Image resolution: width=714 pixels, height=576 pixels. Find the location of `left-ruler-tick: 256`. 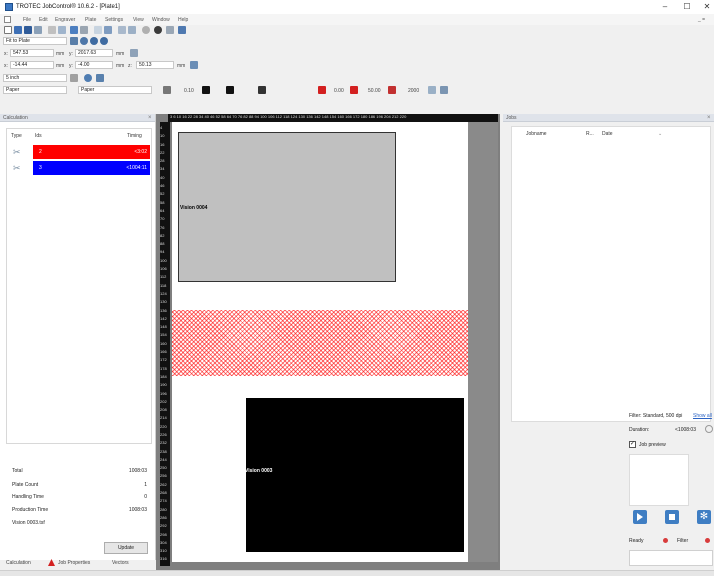

left-ruler-tick: 256 is located at coordinates (163, 476).